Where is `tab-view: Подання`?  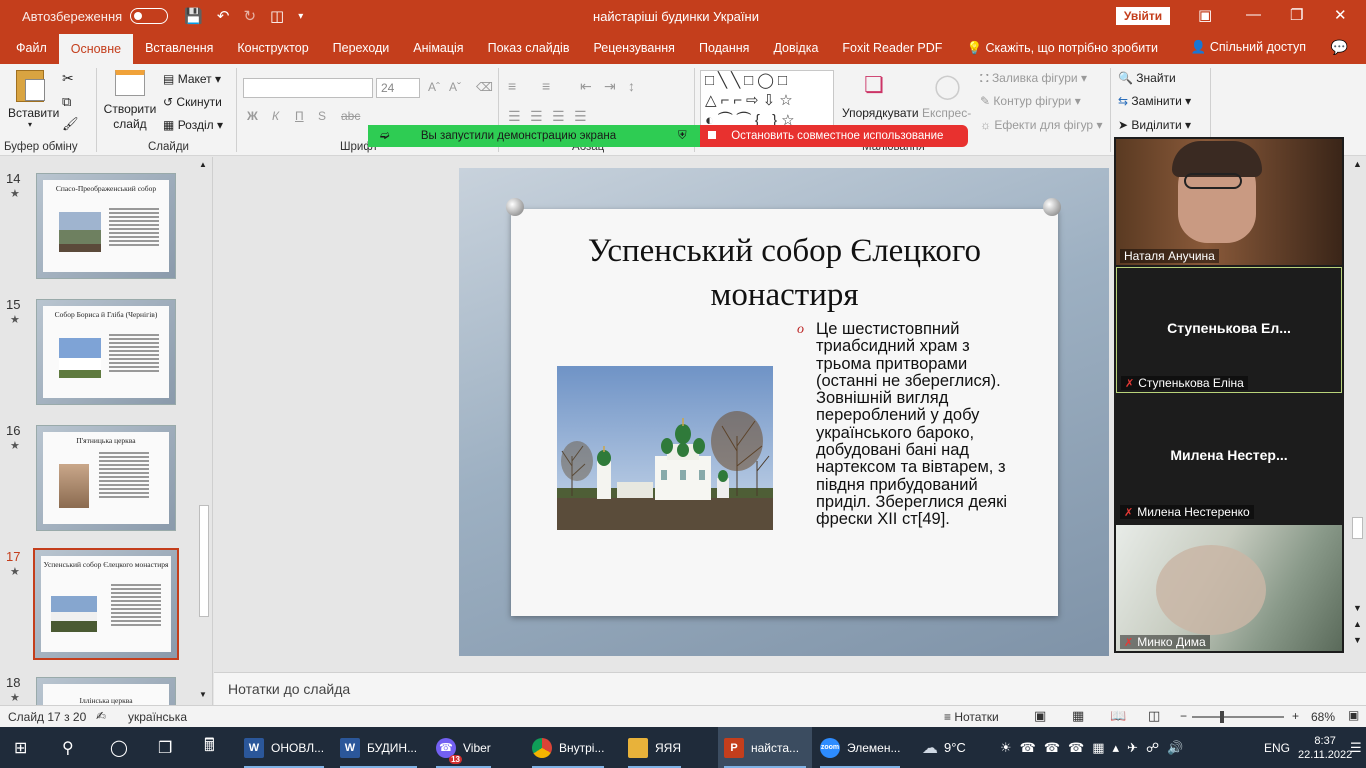 tab-view: Подання is located at coordinates (724, 48).